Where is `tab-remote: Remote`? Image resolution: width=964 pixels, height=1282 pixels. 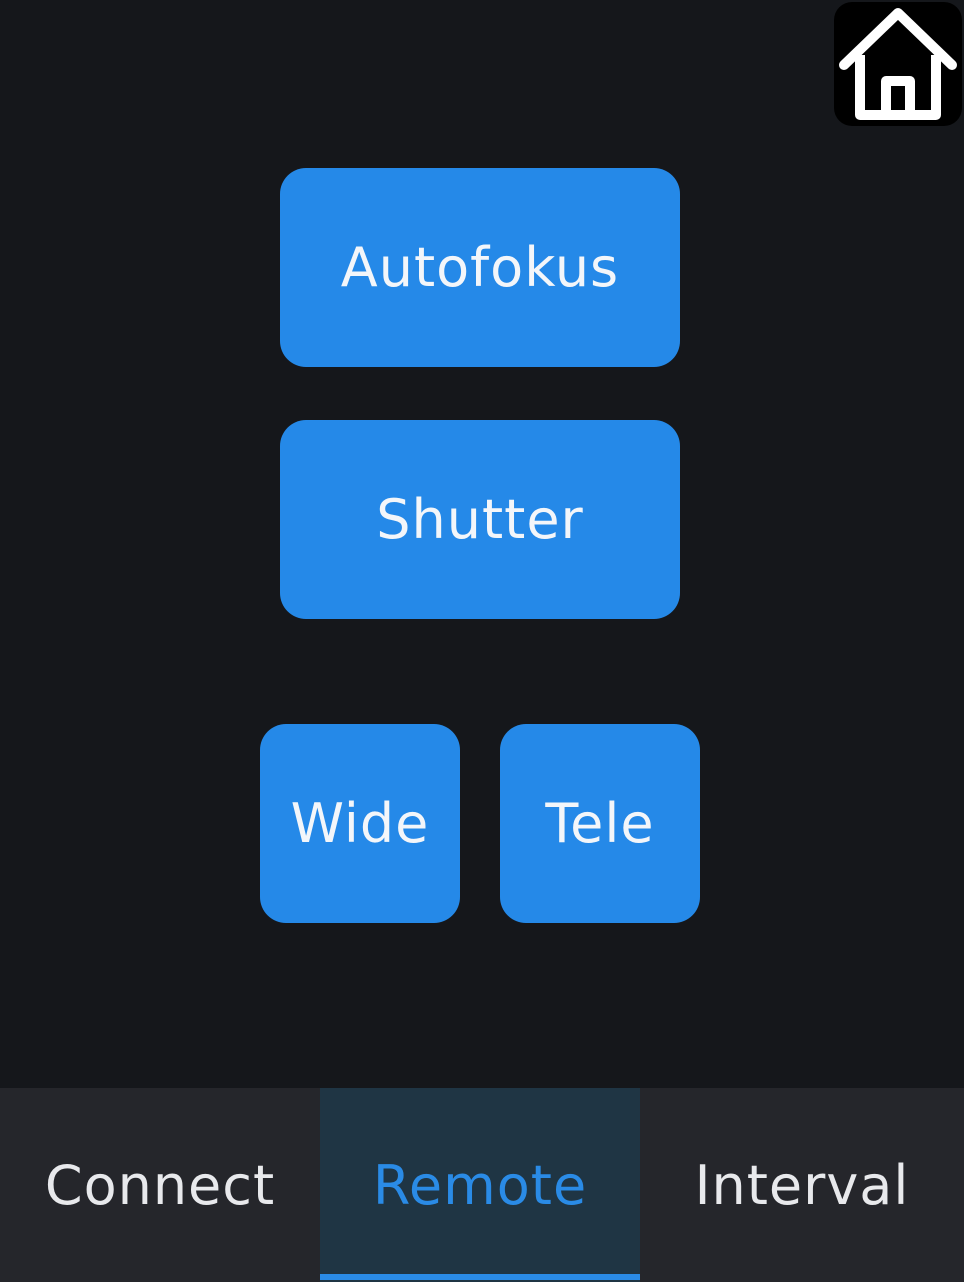
tab-remote: Remote is located at coordinates (480, 1185).